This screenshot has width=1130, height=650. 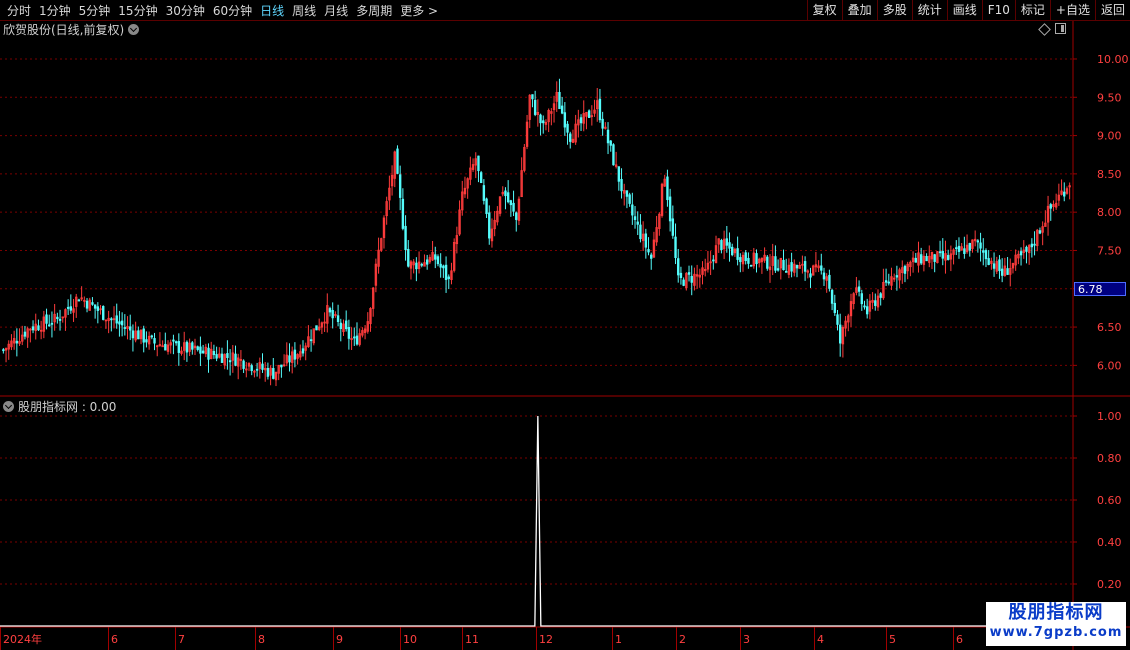 What do you see at coordinates (1113, 59) in the screenshot?
I see `price-tick-label: 10.00` at bounding box center [1113, 59].